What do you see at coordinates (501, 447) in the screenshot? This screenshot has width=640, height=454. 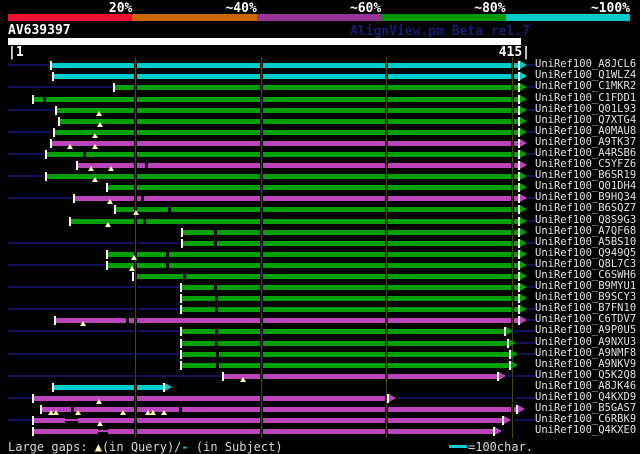 I see `scale-bar-text: =100char.` at bounding box center [501, 447].